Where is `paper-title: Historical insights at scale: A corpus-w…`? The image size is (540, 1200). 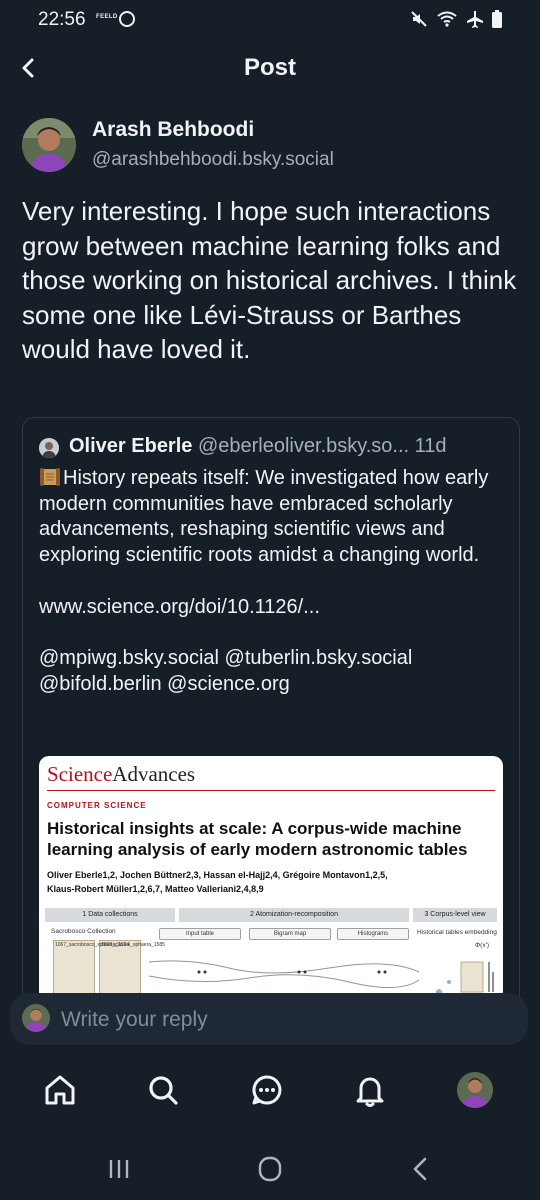 paper-title: Historical insights at scale: A corpus-w… is located at coordinates (257, 839).